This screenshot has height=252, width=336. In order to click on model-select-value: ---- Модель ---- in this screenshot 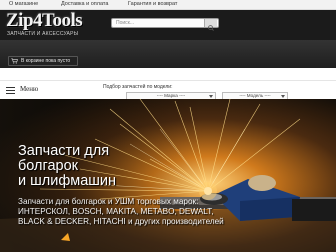, I will do `click(255, 95)`.